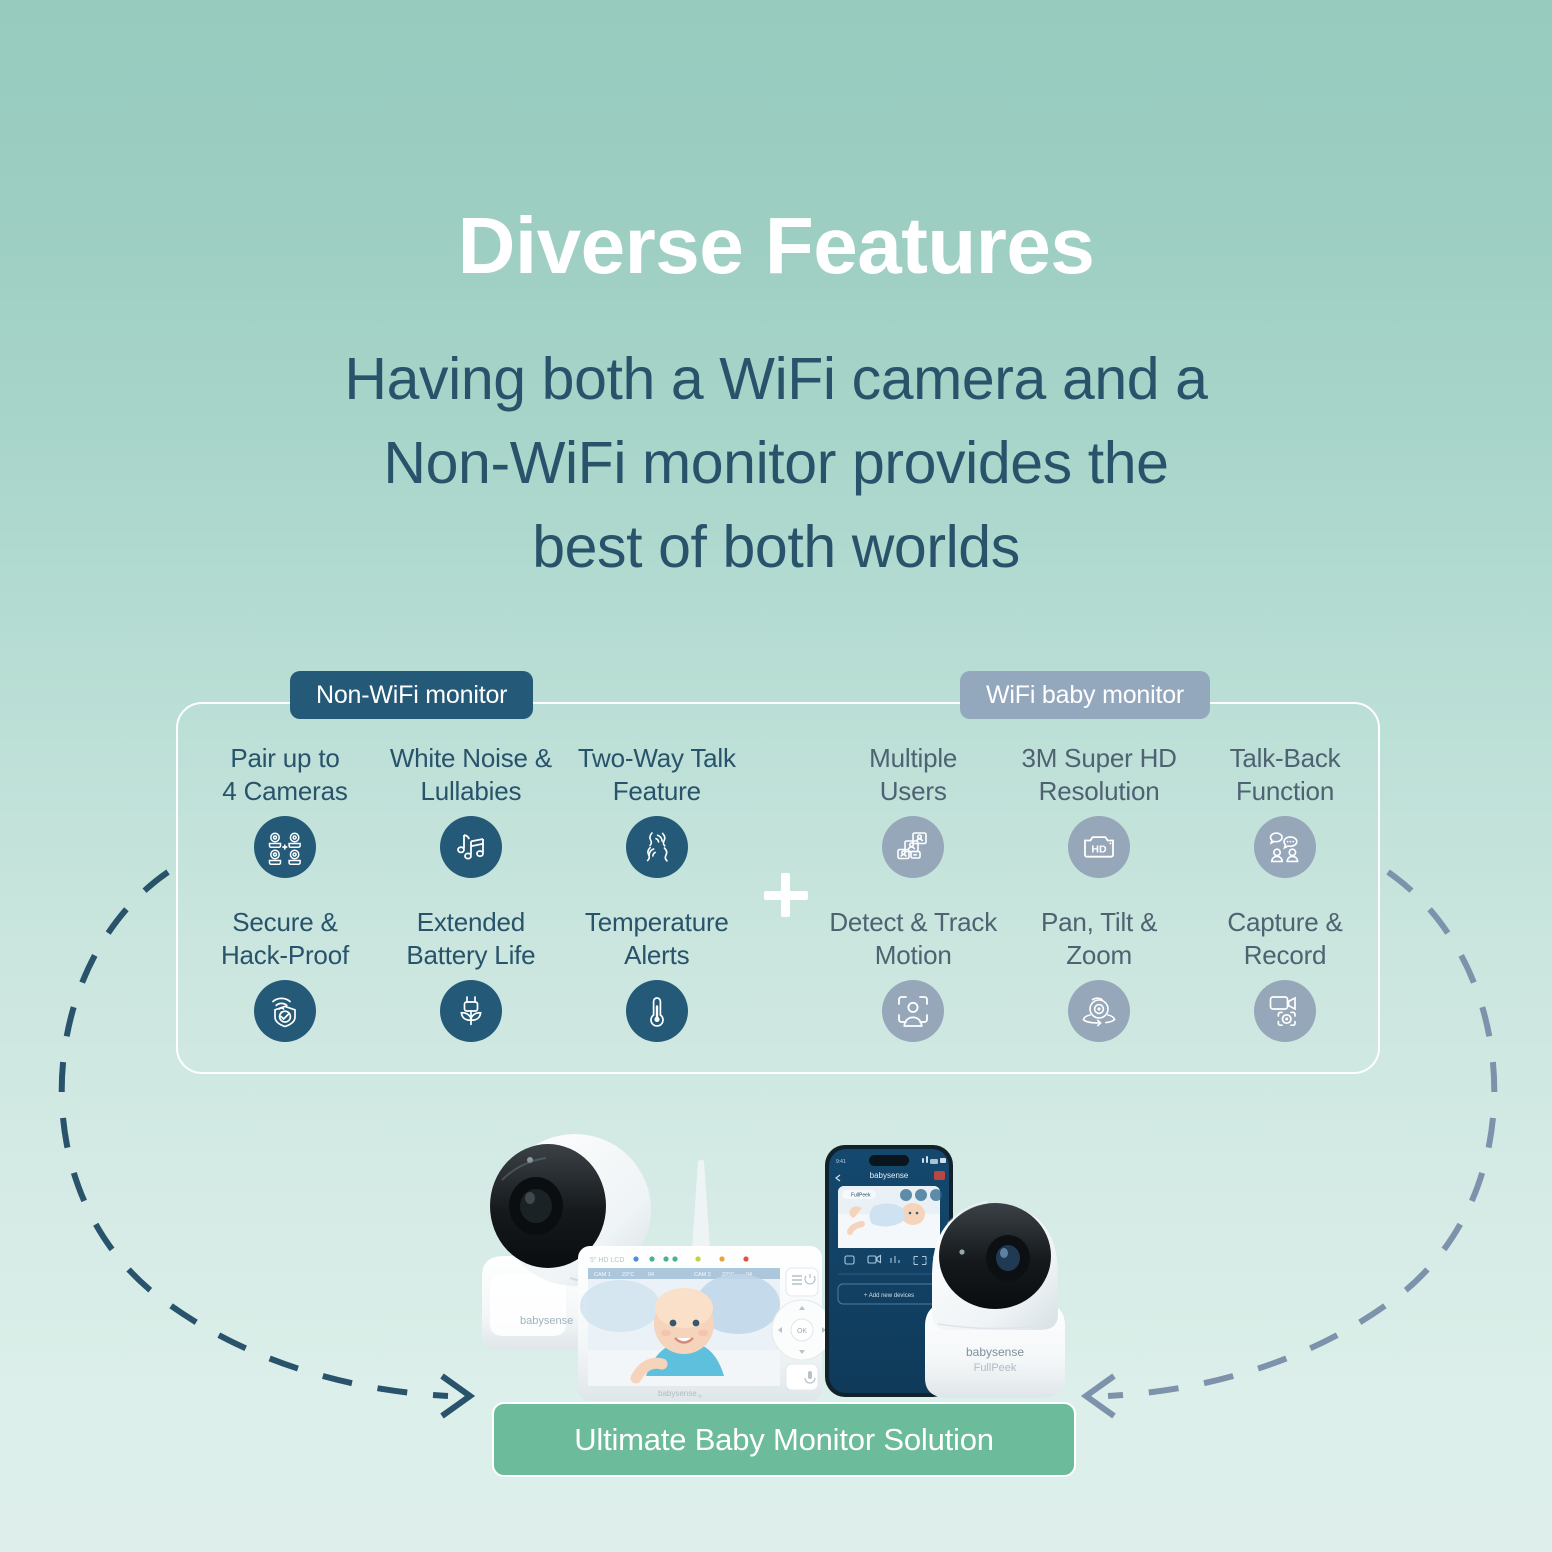 This screenshot has height=1552, width=1552. Describe the element at coordinates (284, 847) in the screenshot. I see `four-cameras-icon` at that location.